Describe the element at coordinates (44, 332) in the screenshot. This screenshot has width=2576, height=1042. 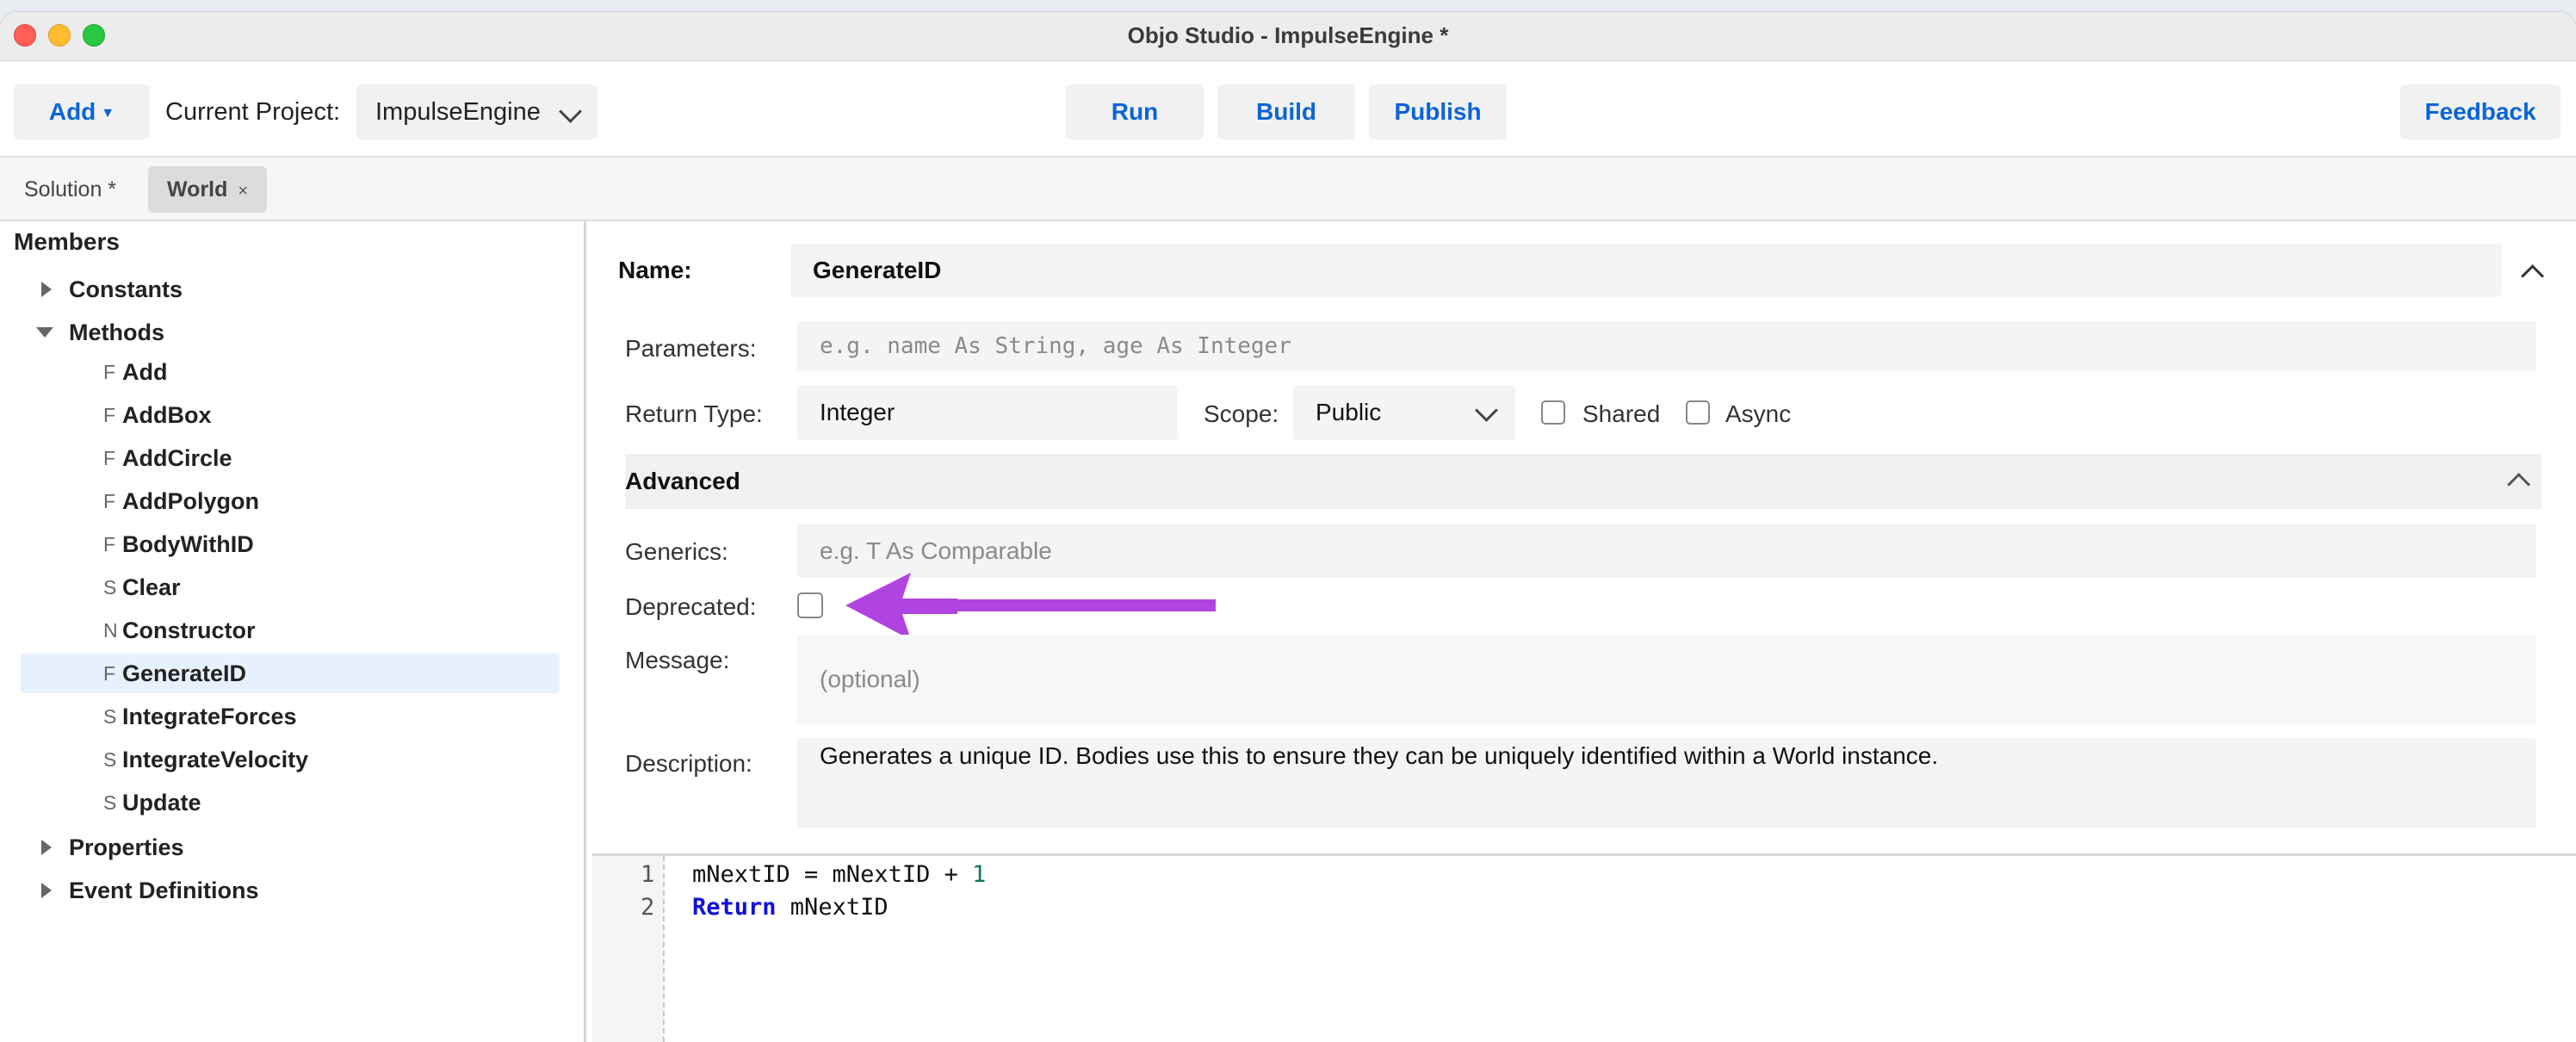
I see `collapse-triangle-icon` at that location.